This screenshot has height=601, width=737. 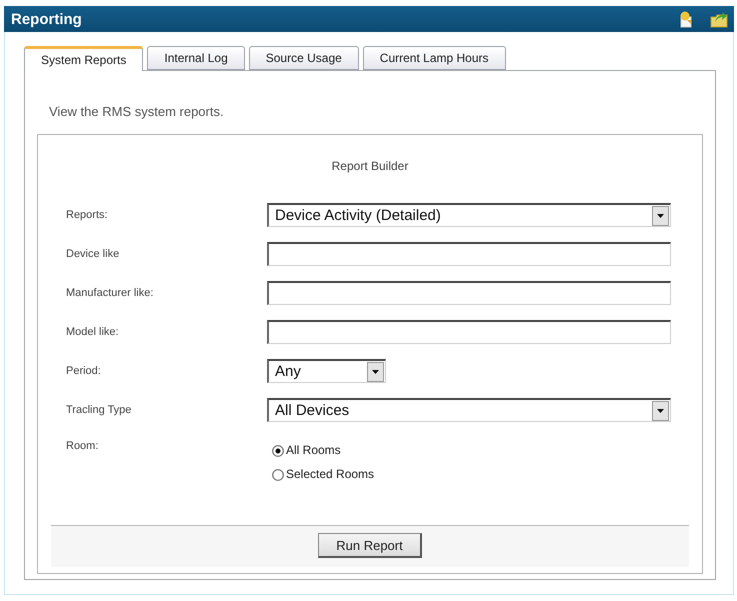 I want to click on field-label: Room:, so click(x=83, y=446).